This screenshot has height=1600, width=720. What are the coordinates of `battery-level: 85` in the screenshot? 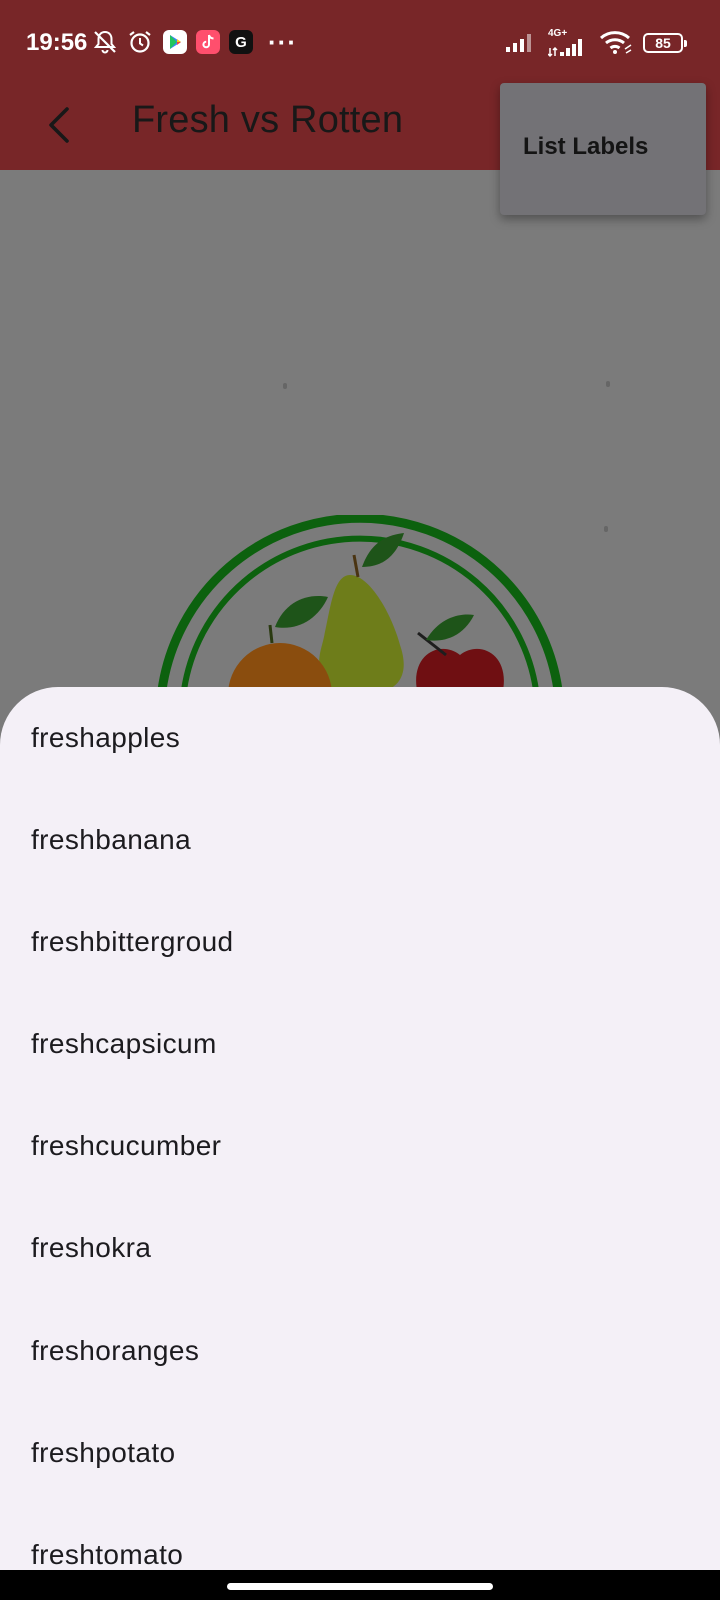 It's located at (663, 43).